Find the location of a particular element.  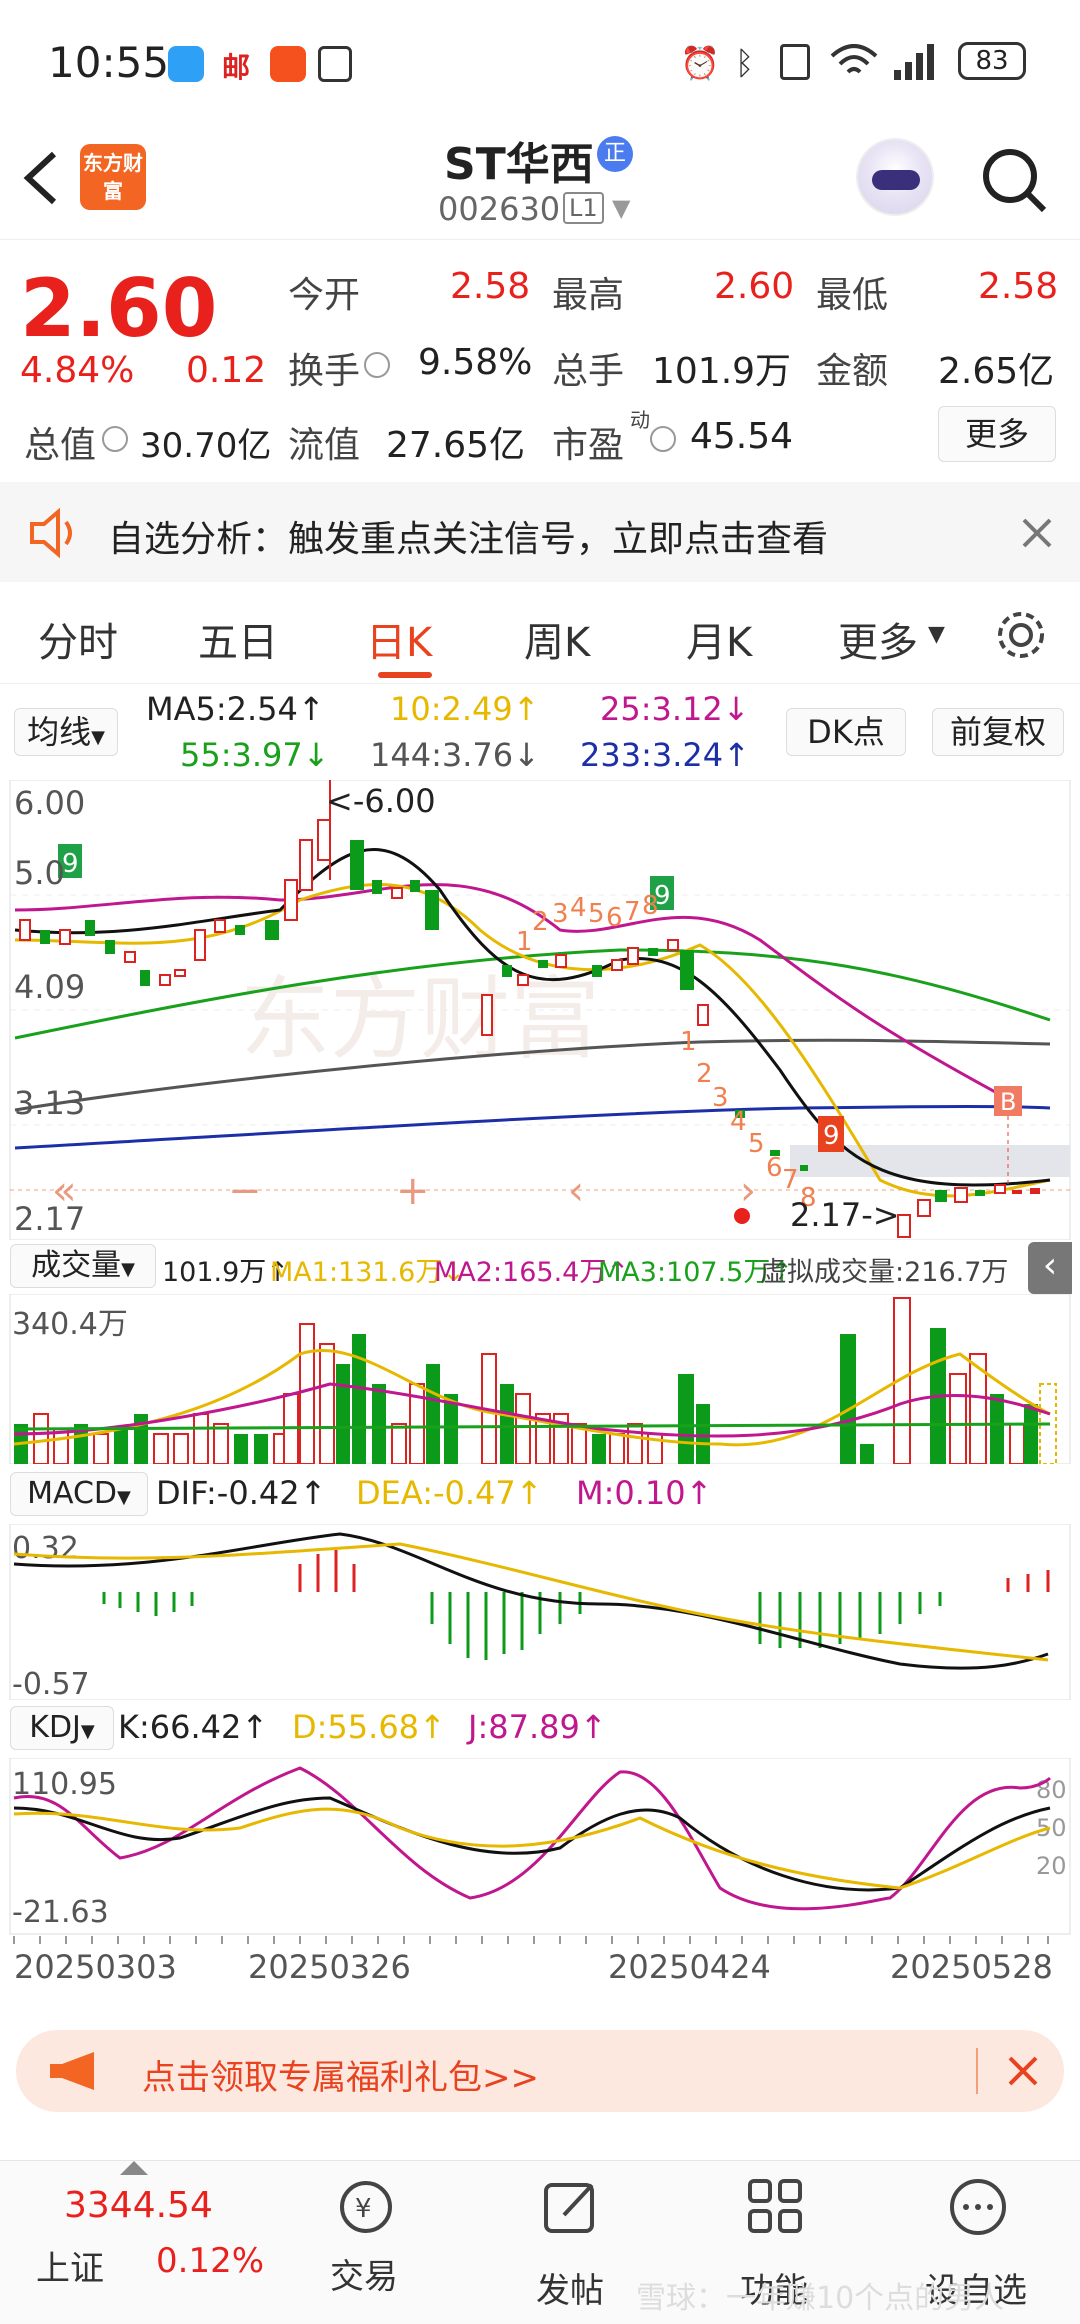

volume-chart: 340.4万 is located at coordinates (540, 1379).